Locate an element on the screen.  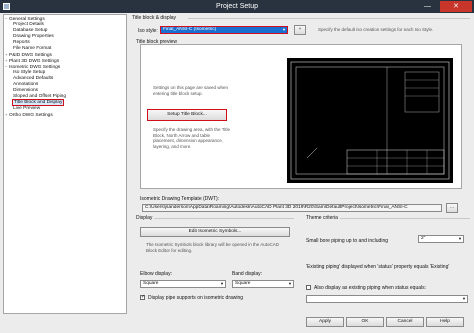
window-title: Project Setup is located at coordinates (237, 6).